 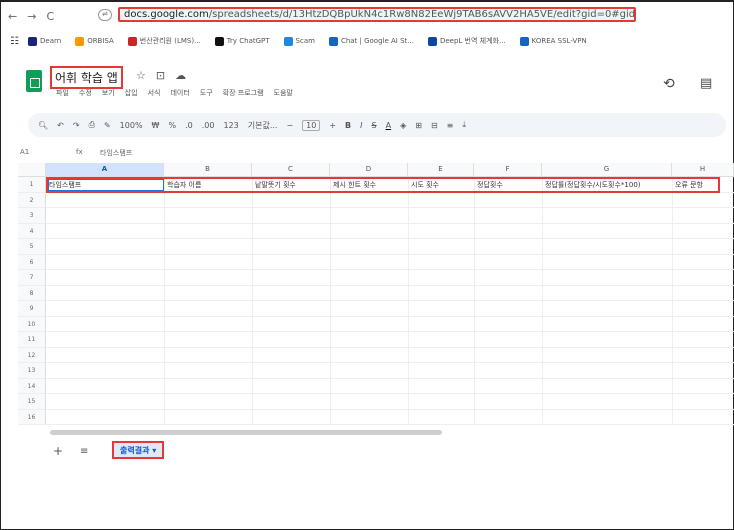 What do you see at coordinates (105, 170) in the screenshot?
I see `column-header-a: A` at bounding box center [105, 170].